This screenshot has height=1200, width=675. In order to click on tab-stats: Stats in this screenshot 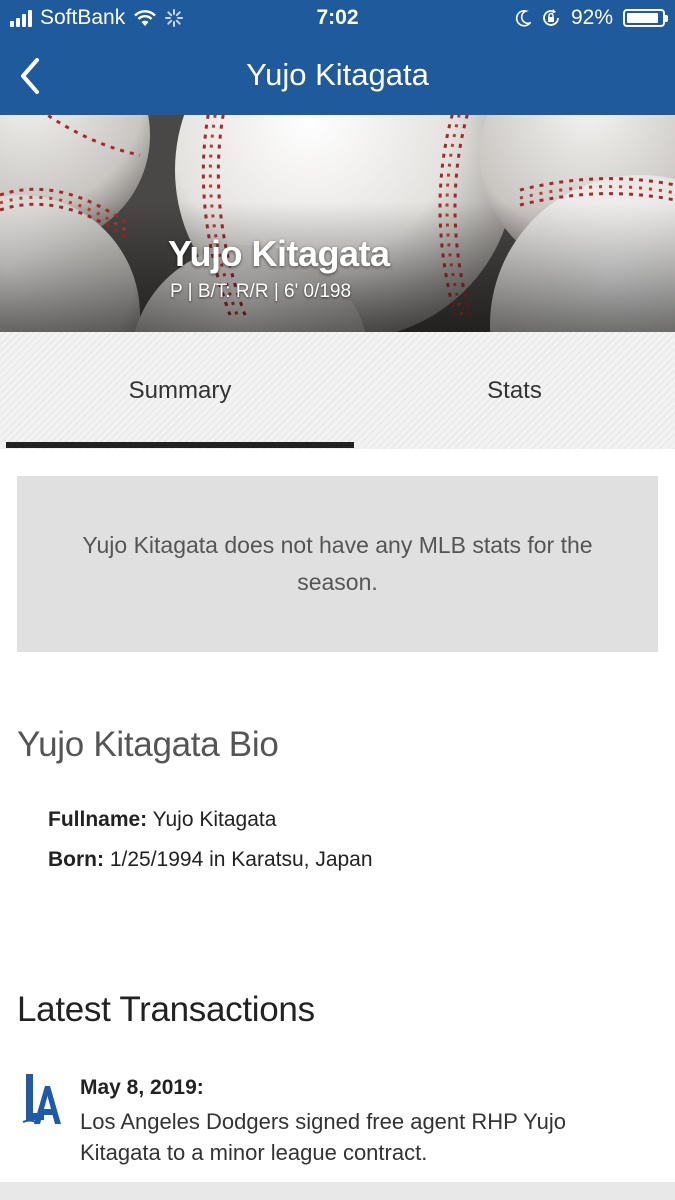, I will do `click(514, 390)`.